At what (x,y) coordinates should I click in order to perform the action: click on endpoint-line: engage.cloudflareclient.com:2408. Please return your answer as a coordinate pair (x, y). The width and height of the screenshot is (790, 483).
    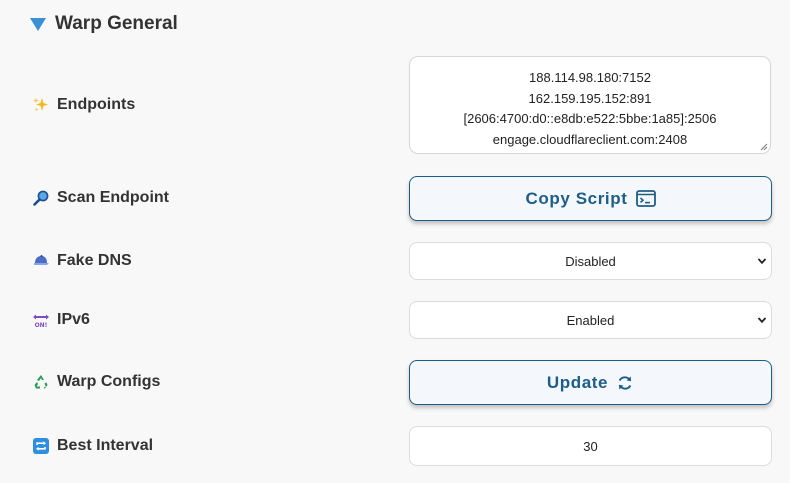
    Looking at the image, I should click on (590, 139).